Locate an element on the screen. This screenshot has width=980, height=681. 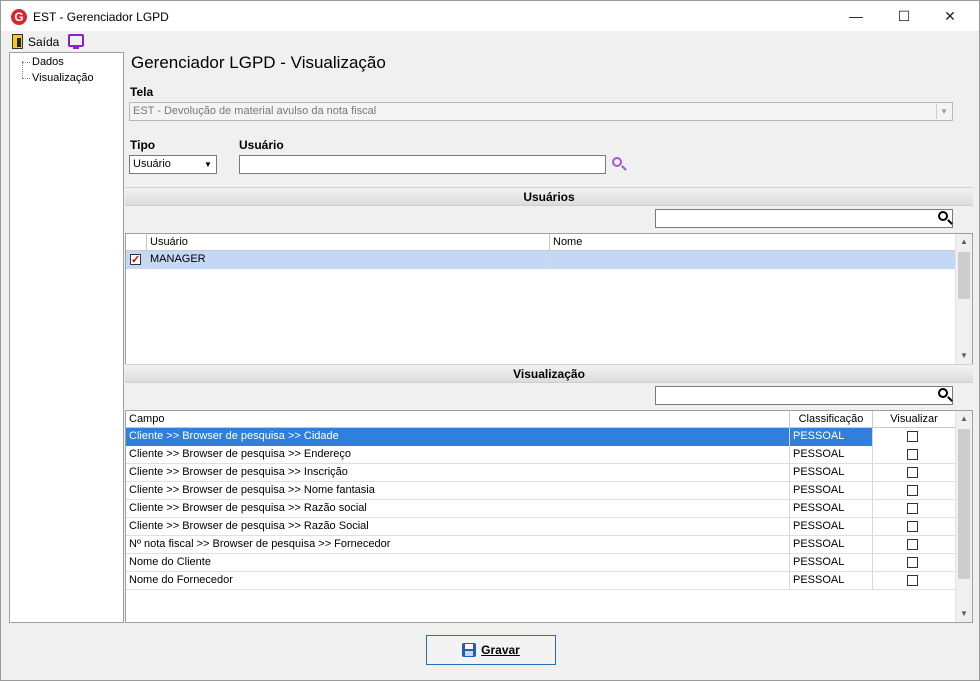
save-disk-icon is located at coordinates (469, 650).